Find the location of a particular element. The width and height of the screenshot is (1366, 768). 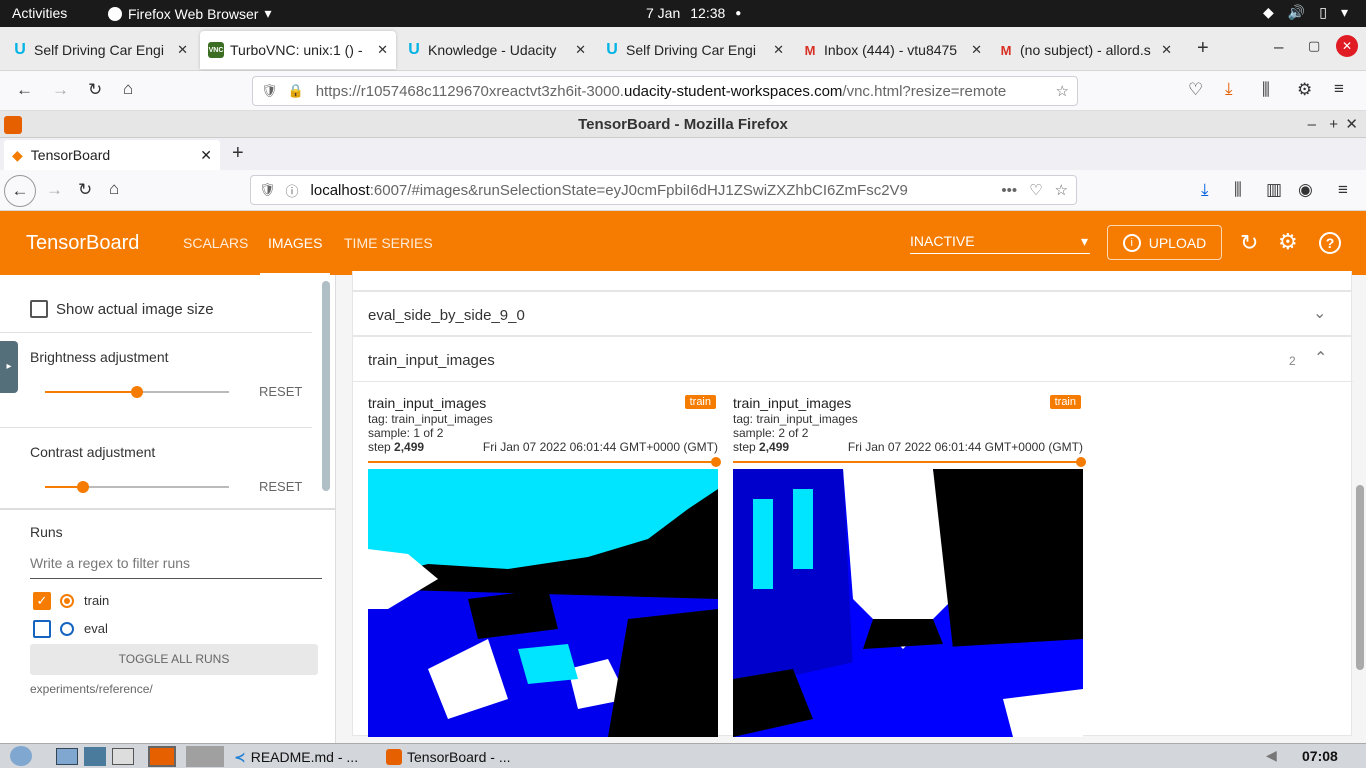

tab-images: IMAGES is located at coordinates (295, 255).